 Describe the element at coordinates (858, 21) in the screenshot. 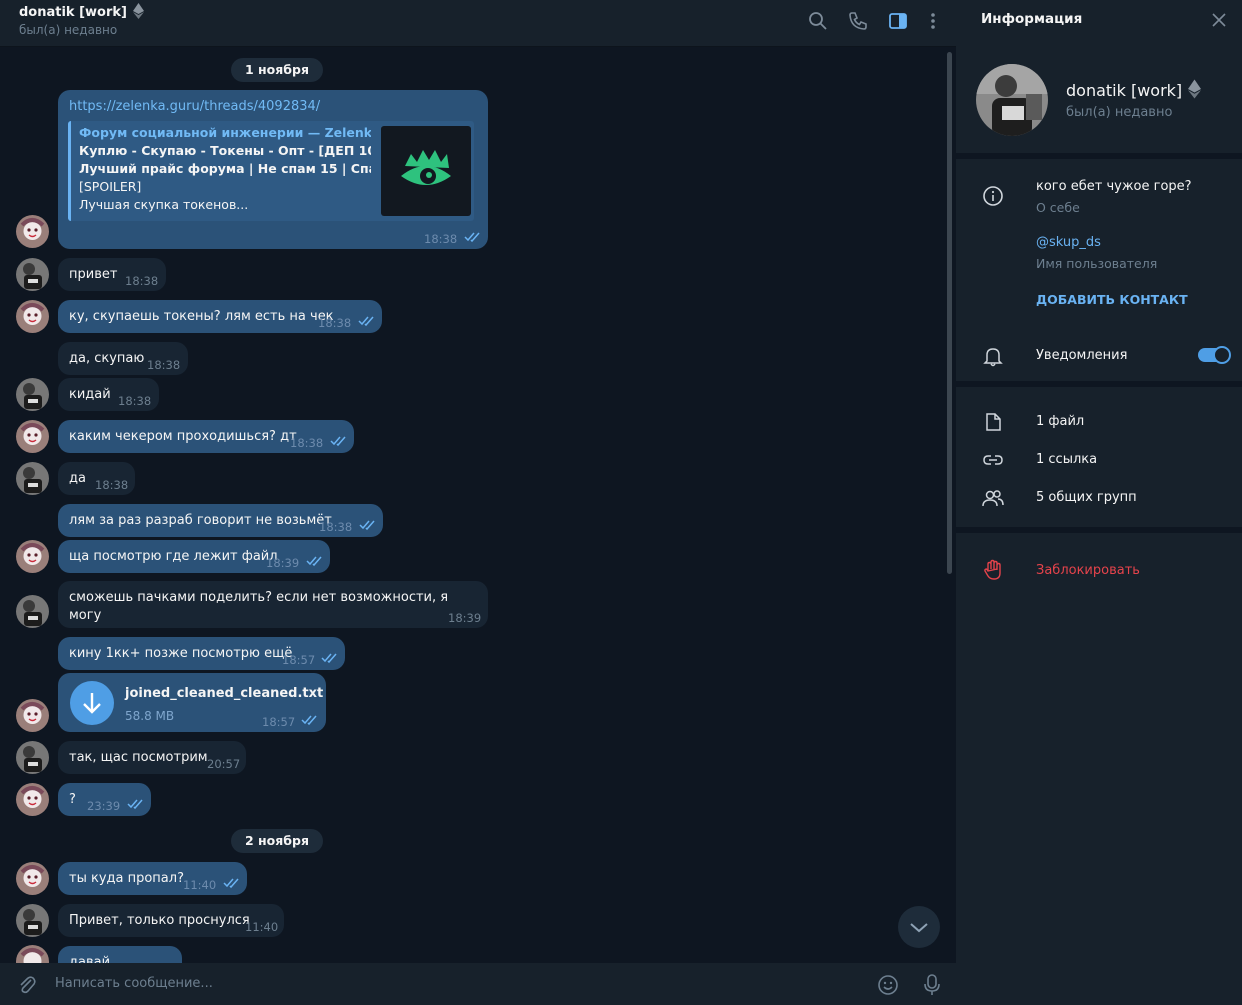

I see `phone-icon` at that location.